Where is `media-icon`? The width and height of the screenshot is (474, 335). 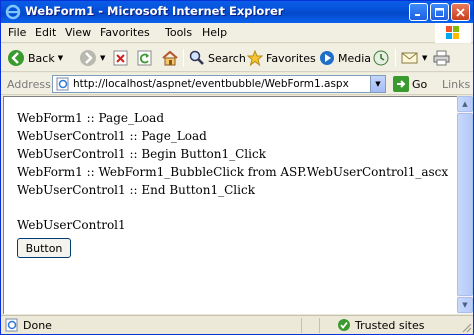
media-icon is located at coordinates (327, 58).